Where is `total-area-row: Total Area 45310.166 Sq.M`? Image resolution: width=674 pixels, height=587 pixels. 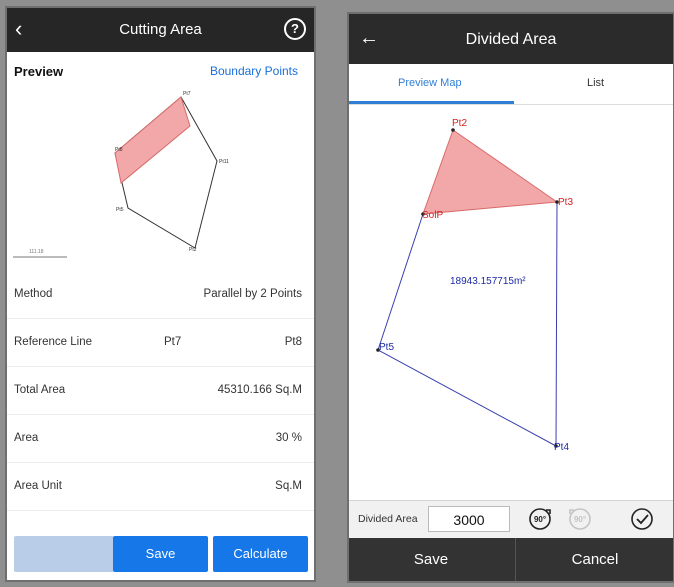
total-area-row: Total Area 45310.166 Sq.M is located at coordinates (160, 390).